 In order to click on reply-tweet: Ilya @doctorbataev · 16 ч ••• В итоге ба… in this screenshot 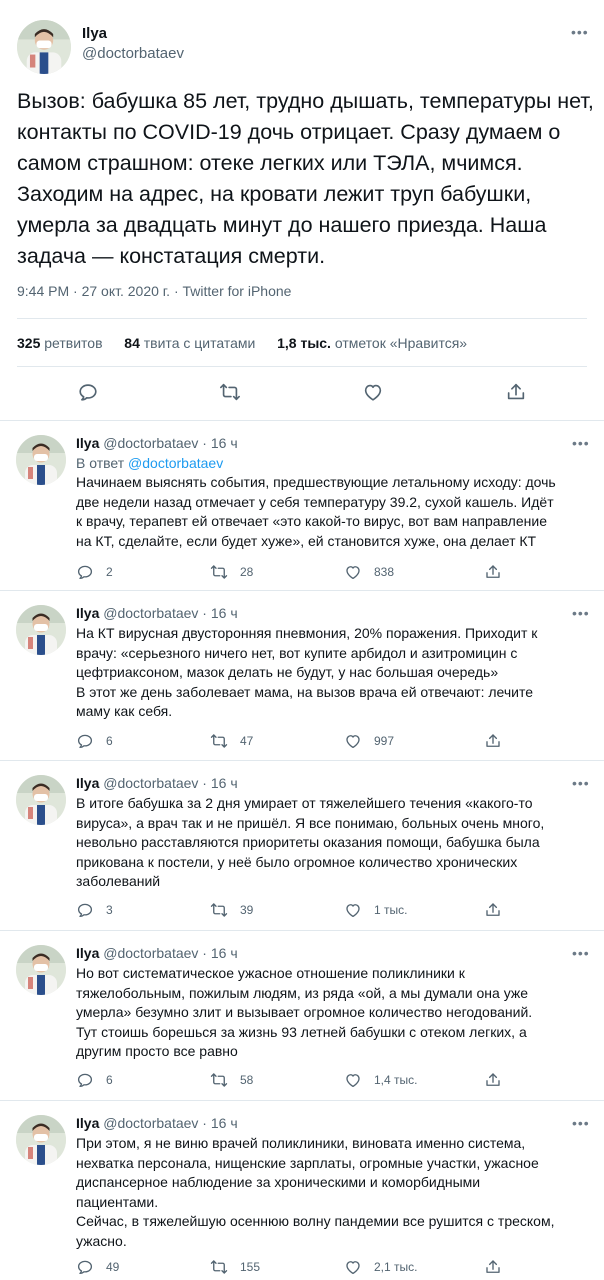, I will do `click(302, 845)`.